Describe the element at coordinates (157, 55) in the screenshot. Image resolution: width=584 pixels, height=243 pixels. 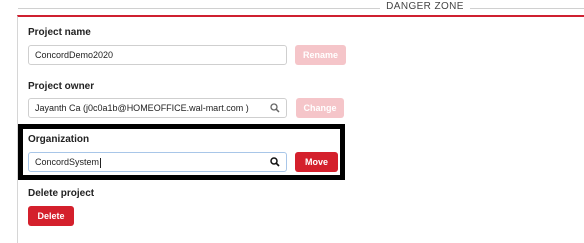
I see `project-name-input: ConcordDemo2020` at that location.